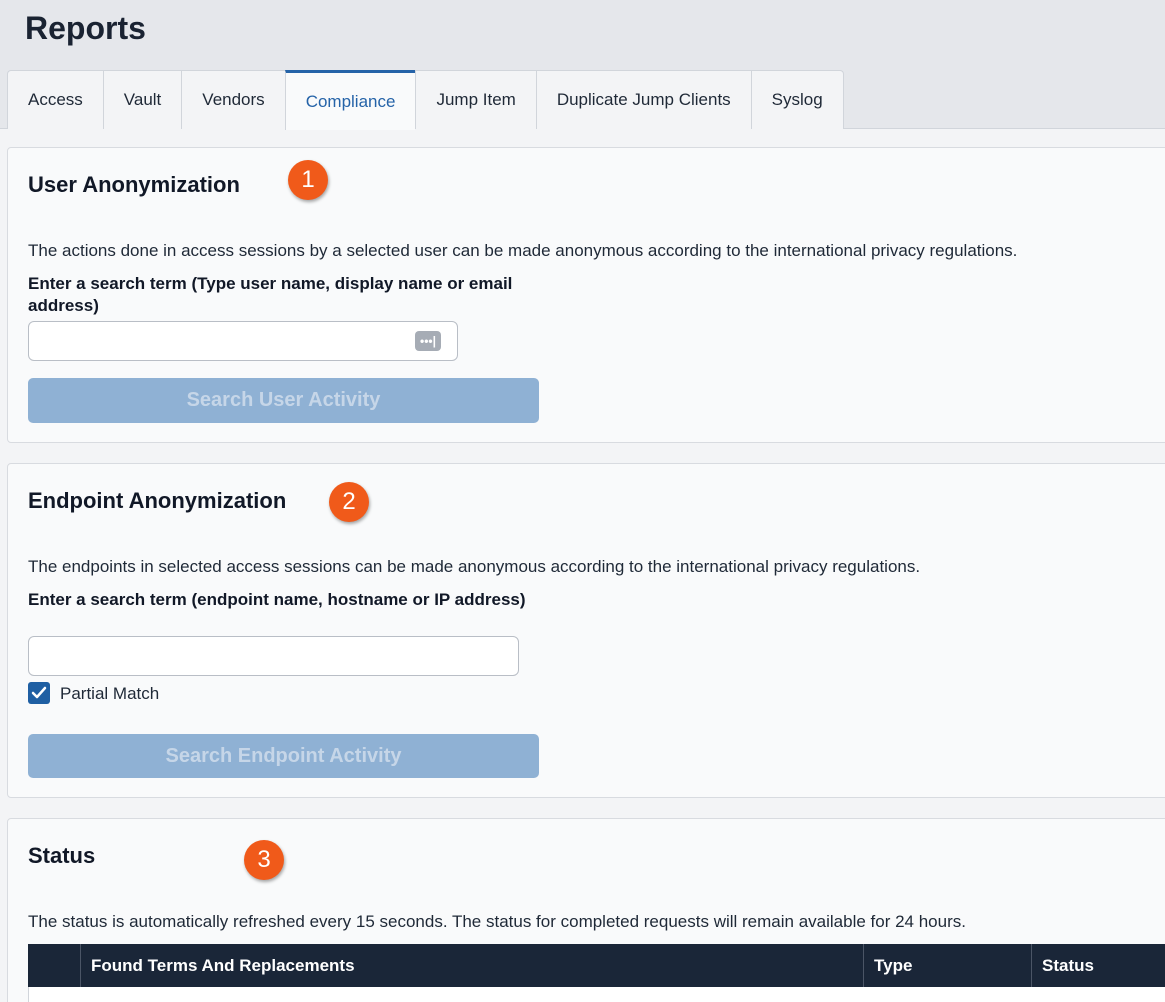  What do you see at coordinates (62, 855) in the screenshot?
I see `status-title: Status` at bounding box center [62, 855].